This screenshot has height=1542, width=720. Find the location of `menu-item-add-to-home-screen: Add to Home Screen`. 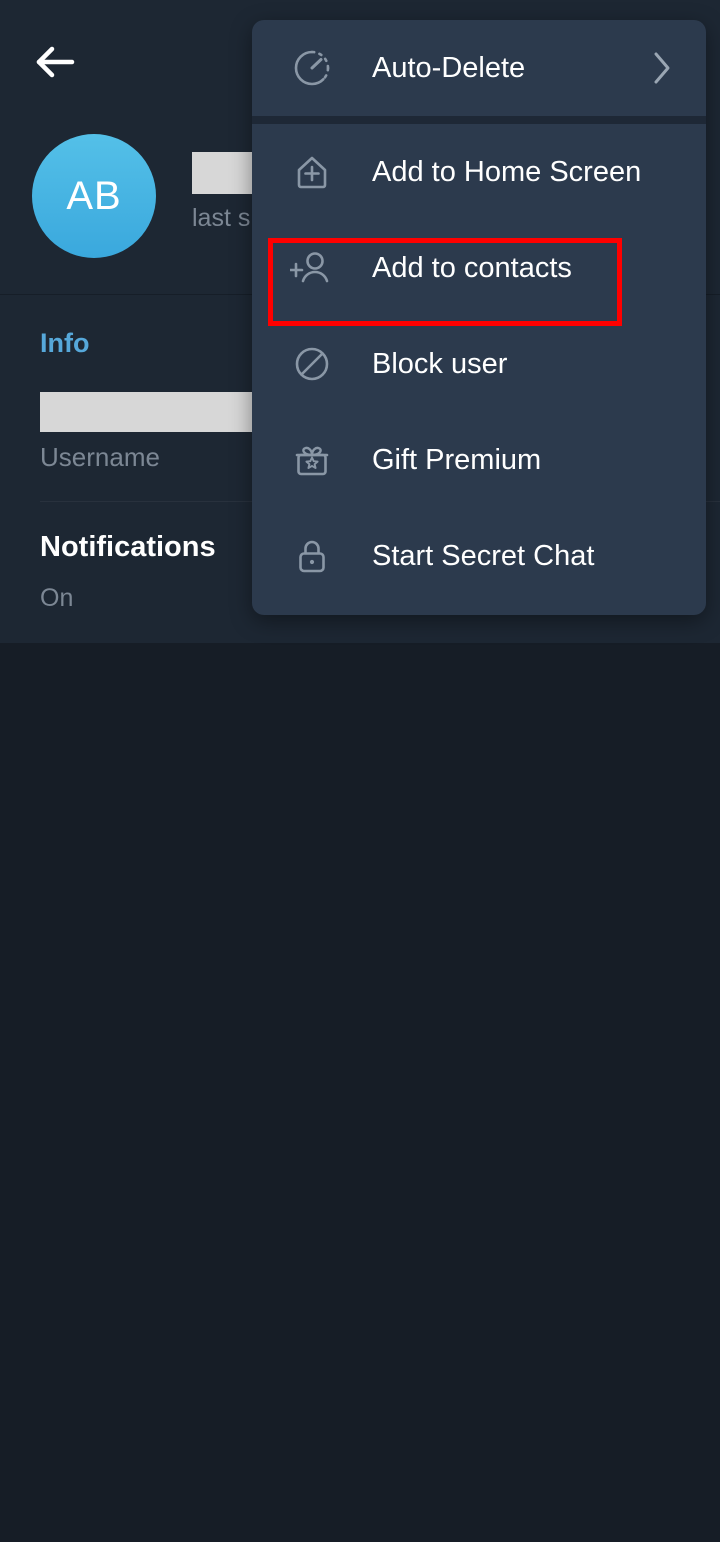

menu-item-add-to-home-screen: Add to Home Screen is located at coordinates (479, 172).